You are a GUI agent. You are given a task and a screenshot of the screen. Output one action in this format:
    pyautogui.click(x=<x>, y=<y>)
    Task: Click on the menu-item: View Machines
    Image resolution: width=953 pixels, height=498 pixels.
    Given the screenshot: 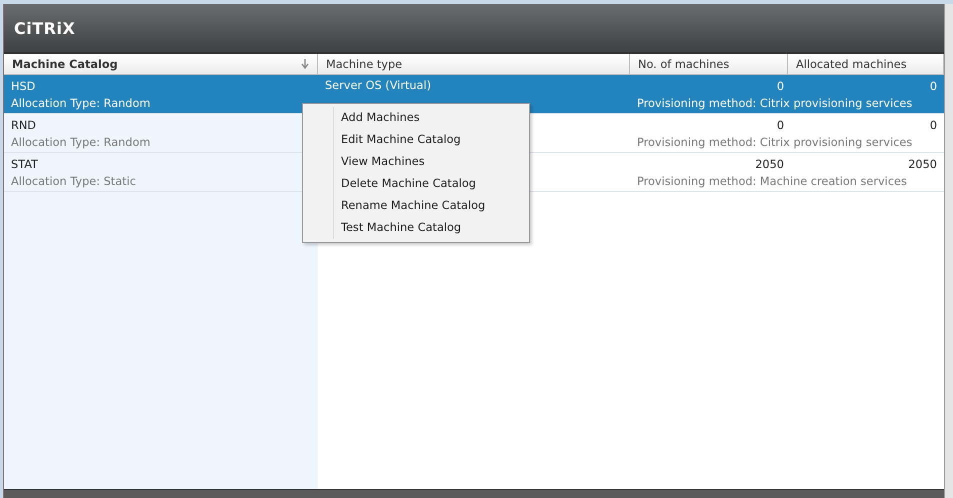 What is the action you would take?
    pyautogui.click(x=416, y=162)
    